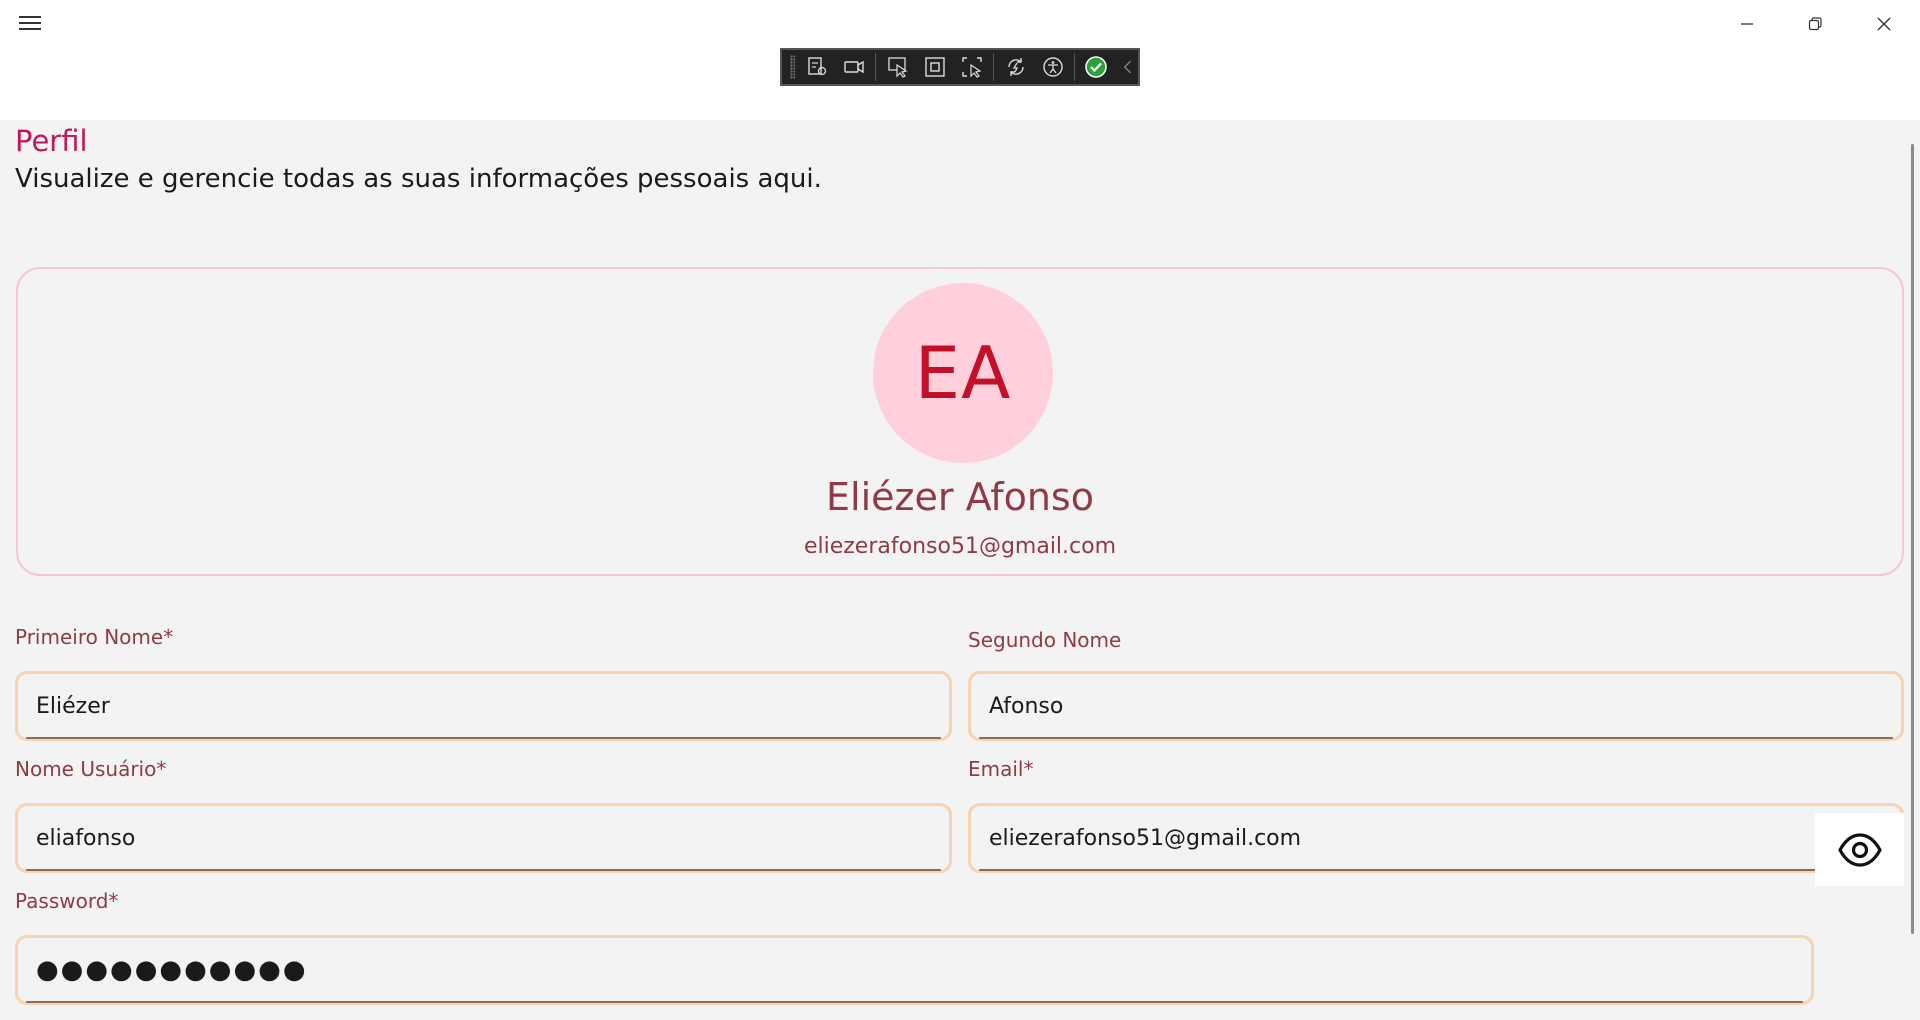  What do you see at coordinates (1015, 67) in the screenshot?
I see `hot-reload-icon` at bounding box center [1015, 67].